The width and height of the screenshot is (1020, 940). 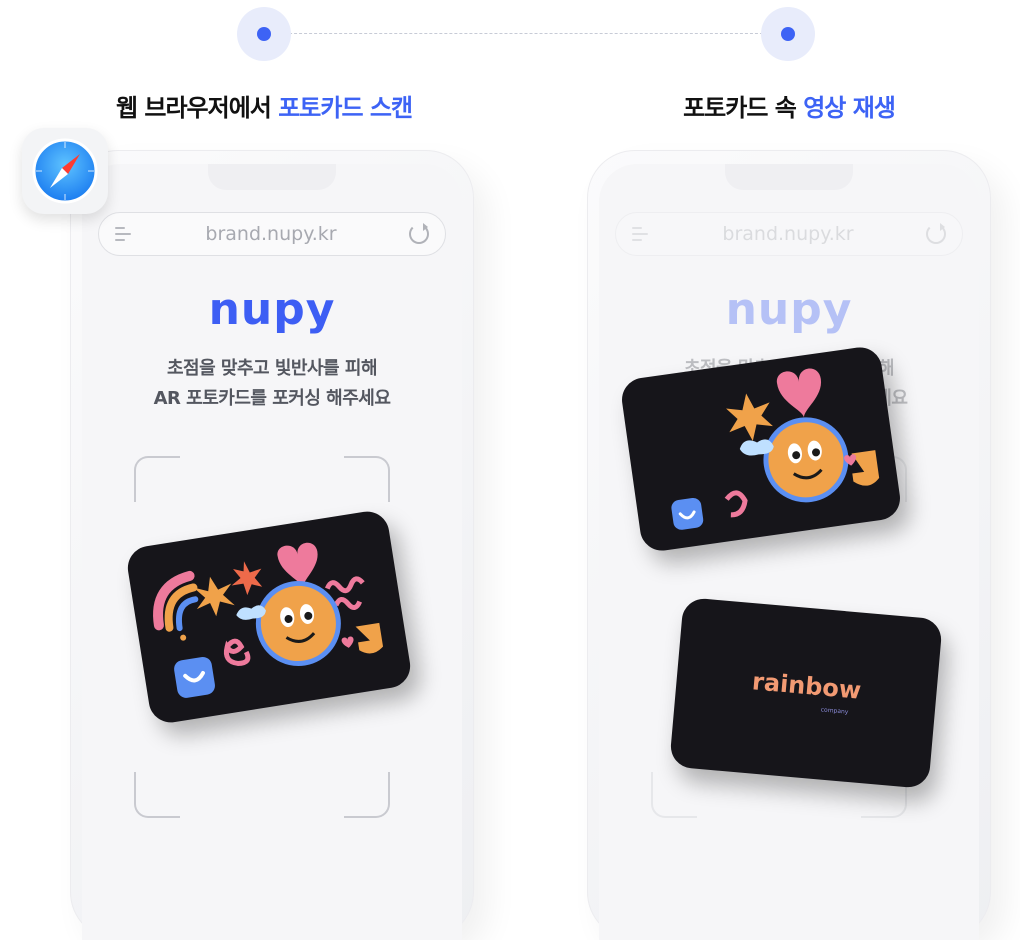 I want to click on step-2-title: 포토카드 속 영상 재생, so click(x=789, y=105).